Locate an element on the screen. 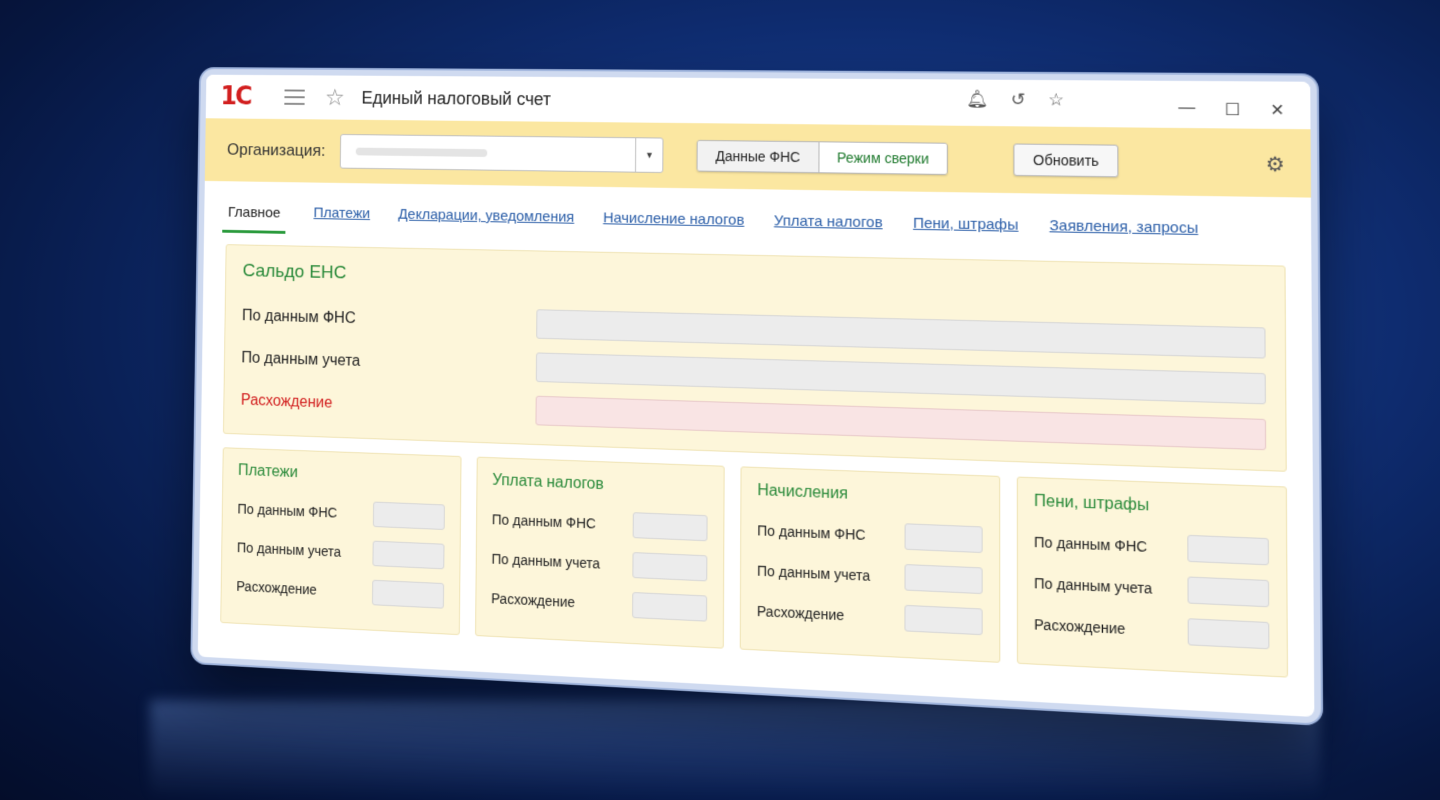  data-mode-toggle: Данные ФНС Режим сверки is located at coordinates (822, 157).